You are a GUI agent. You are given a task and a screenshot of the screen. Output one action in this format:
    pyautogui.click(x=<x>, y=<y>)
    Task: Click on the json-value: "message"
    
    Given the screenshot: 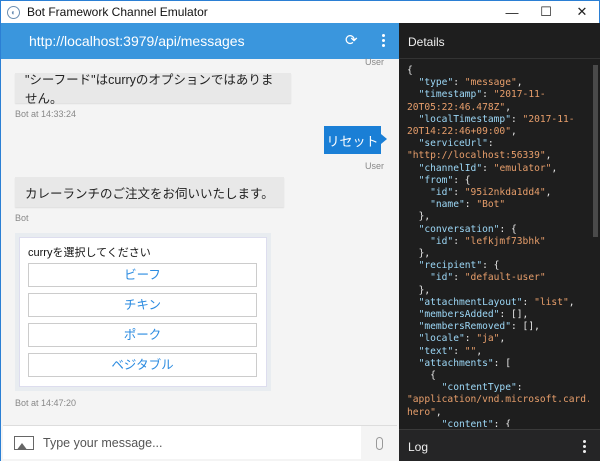 What is the action you would take?
    pyautogui.click(x=490, y=83)
    